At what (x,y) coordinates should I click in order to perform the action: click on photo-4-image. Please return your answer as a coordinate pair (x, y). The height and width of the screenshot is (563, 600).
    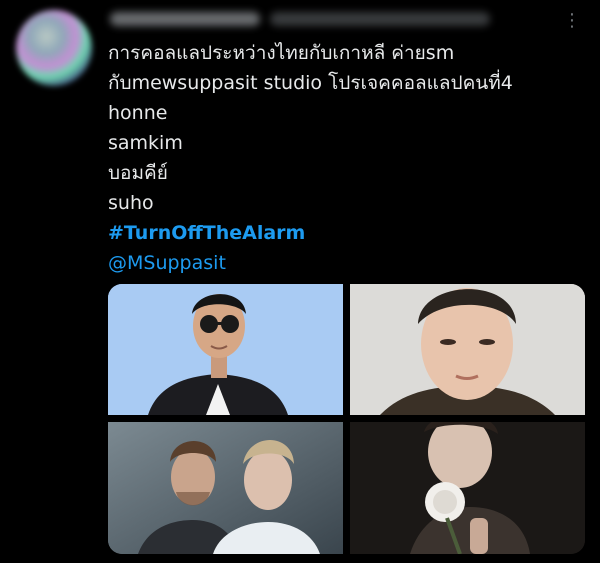
    Looking at the image, I should click on (467, 488).